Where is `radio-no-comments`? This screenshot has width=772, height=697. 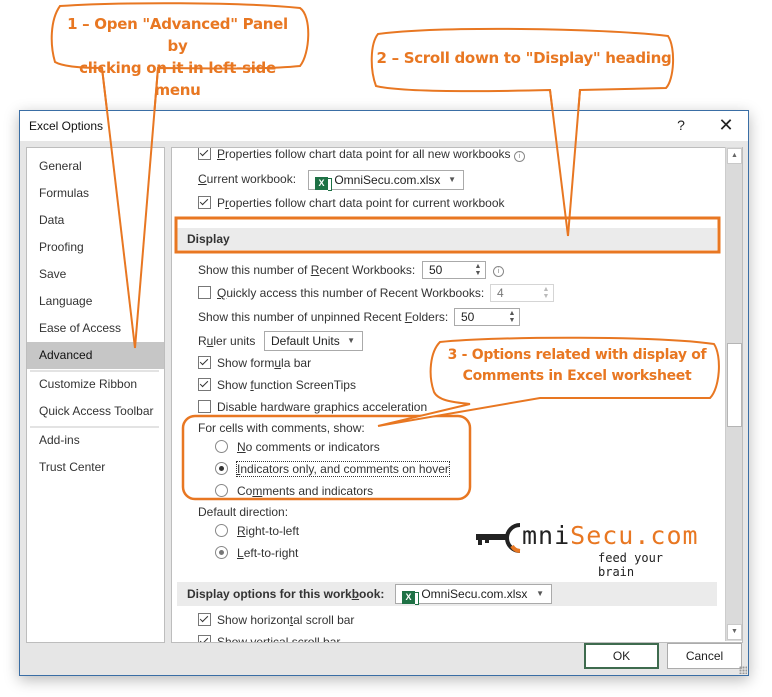
radio-no-comments is located at coordinates (221, 446).